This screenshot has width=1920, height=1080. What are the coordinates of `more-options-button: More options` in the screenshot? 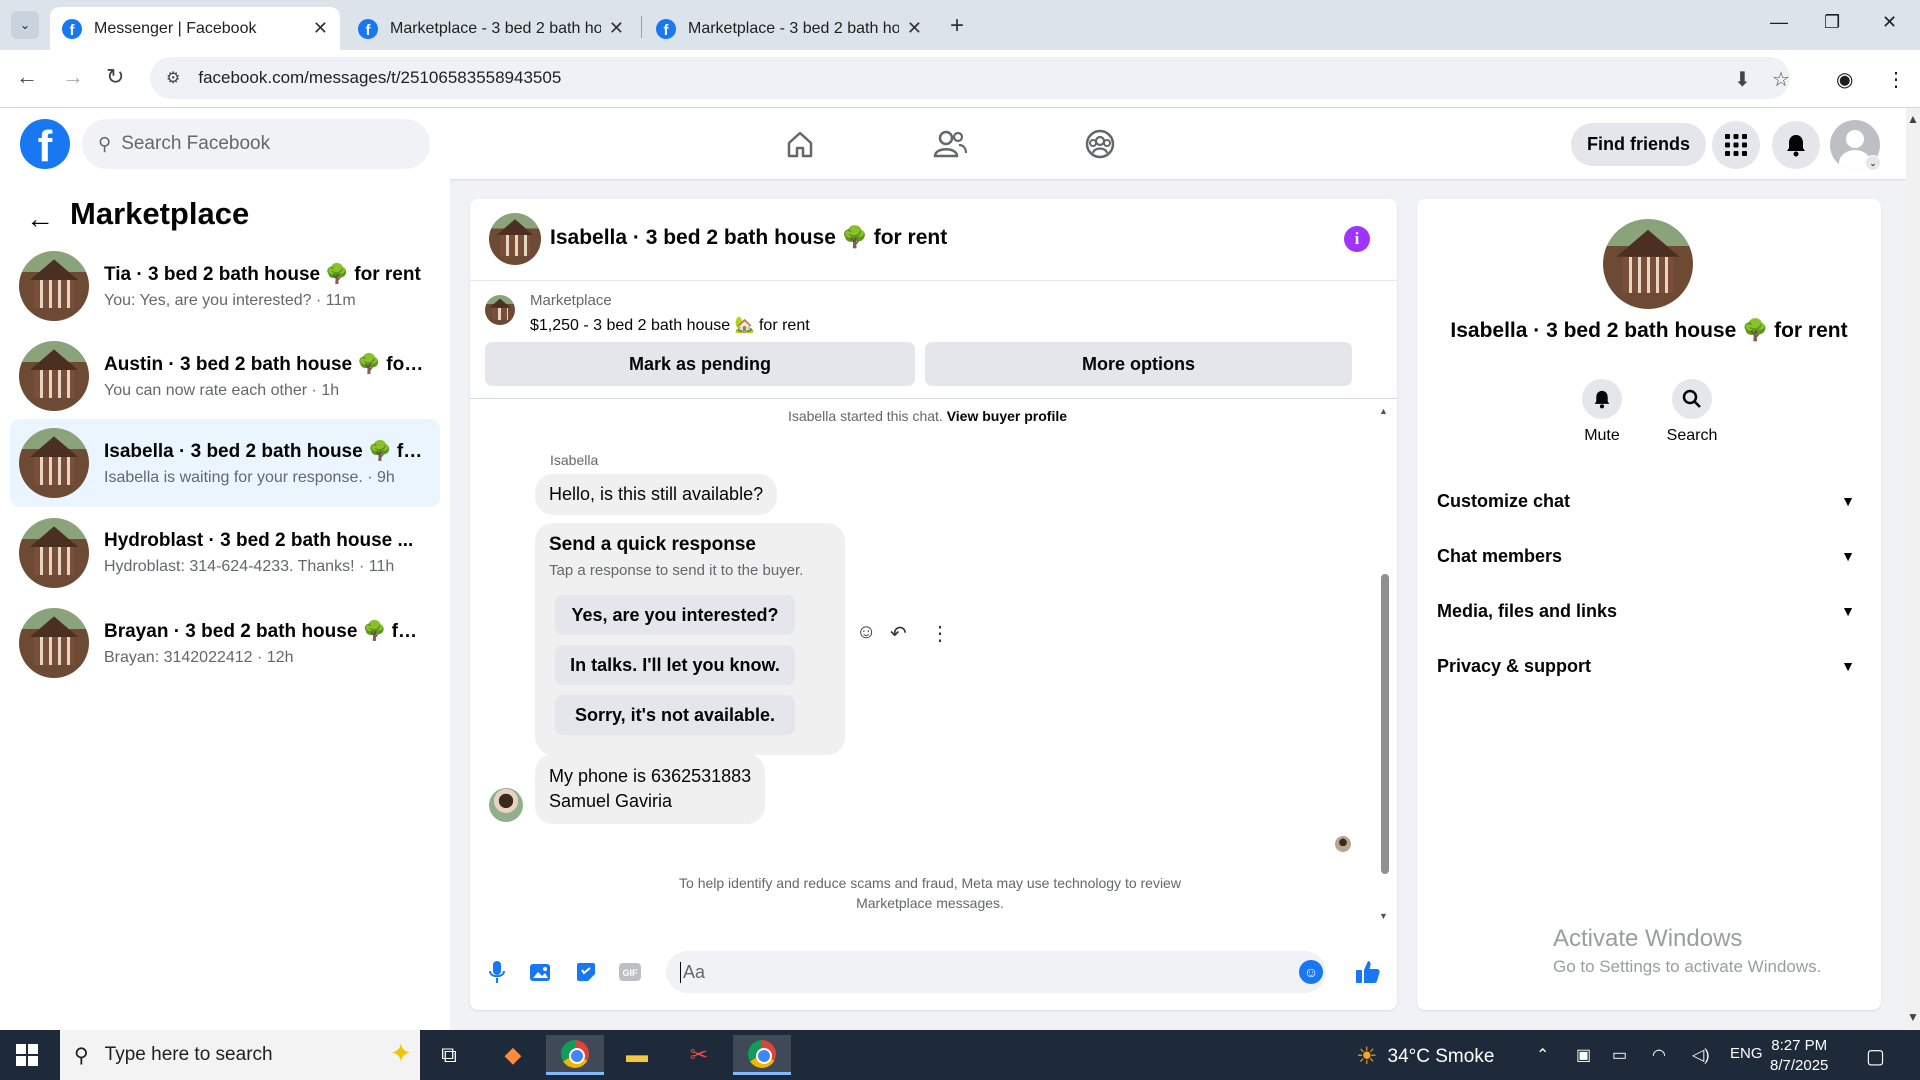 It's located at (1138, 364).